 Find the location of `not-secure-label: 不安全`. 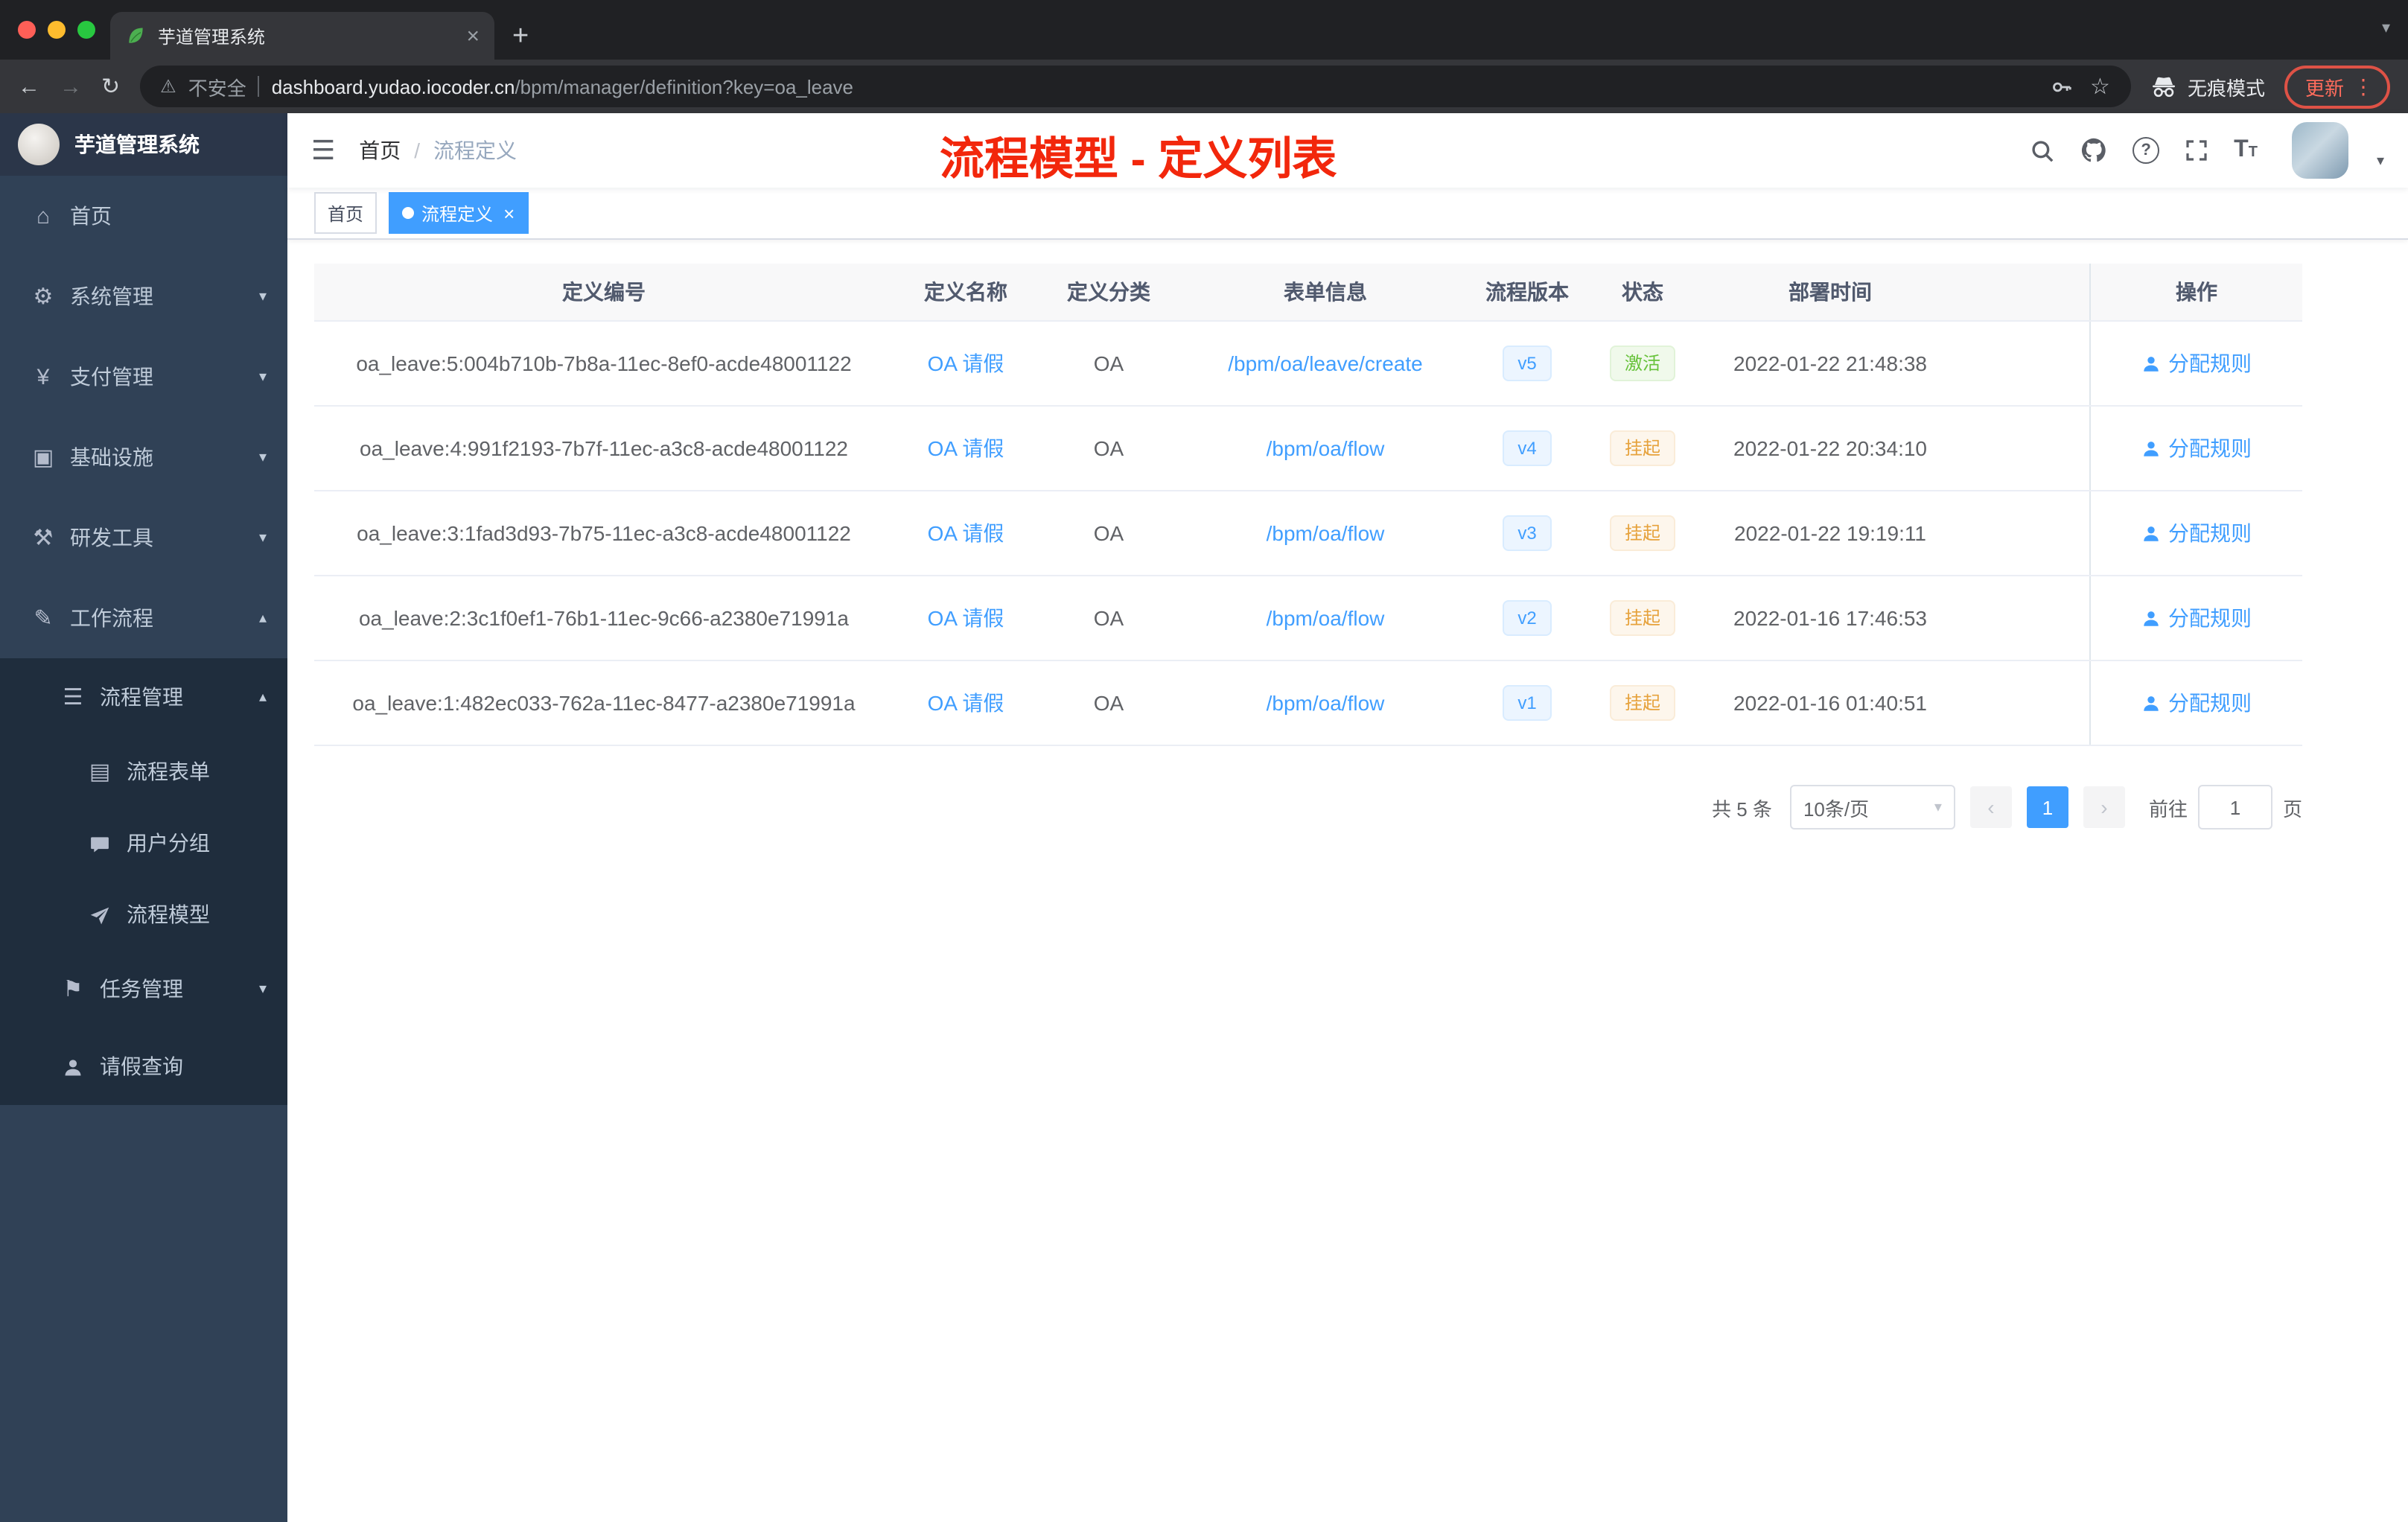

not-secure-label: 不安全 is located at coordinates (217, 86).